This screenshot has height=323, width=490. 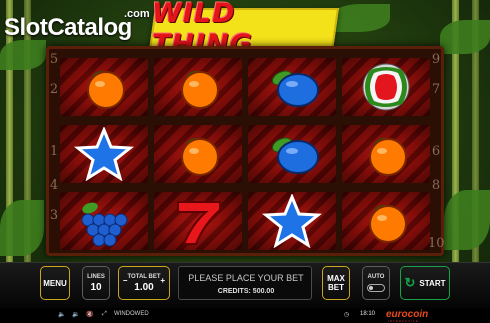 What do you see at coordinates (376, 277) in the screenshot?
I see `auto-label: AUTO` at bounding box center [376, 277].